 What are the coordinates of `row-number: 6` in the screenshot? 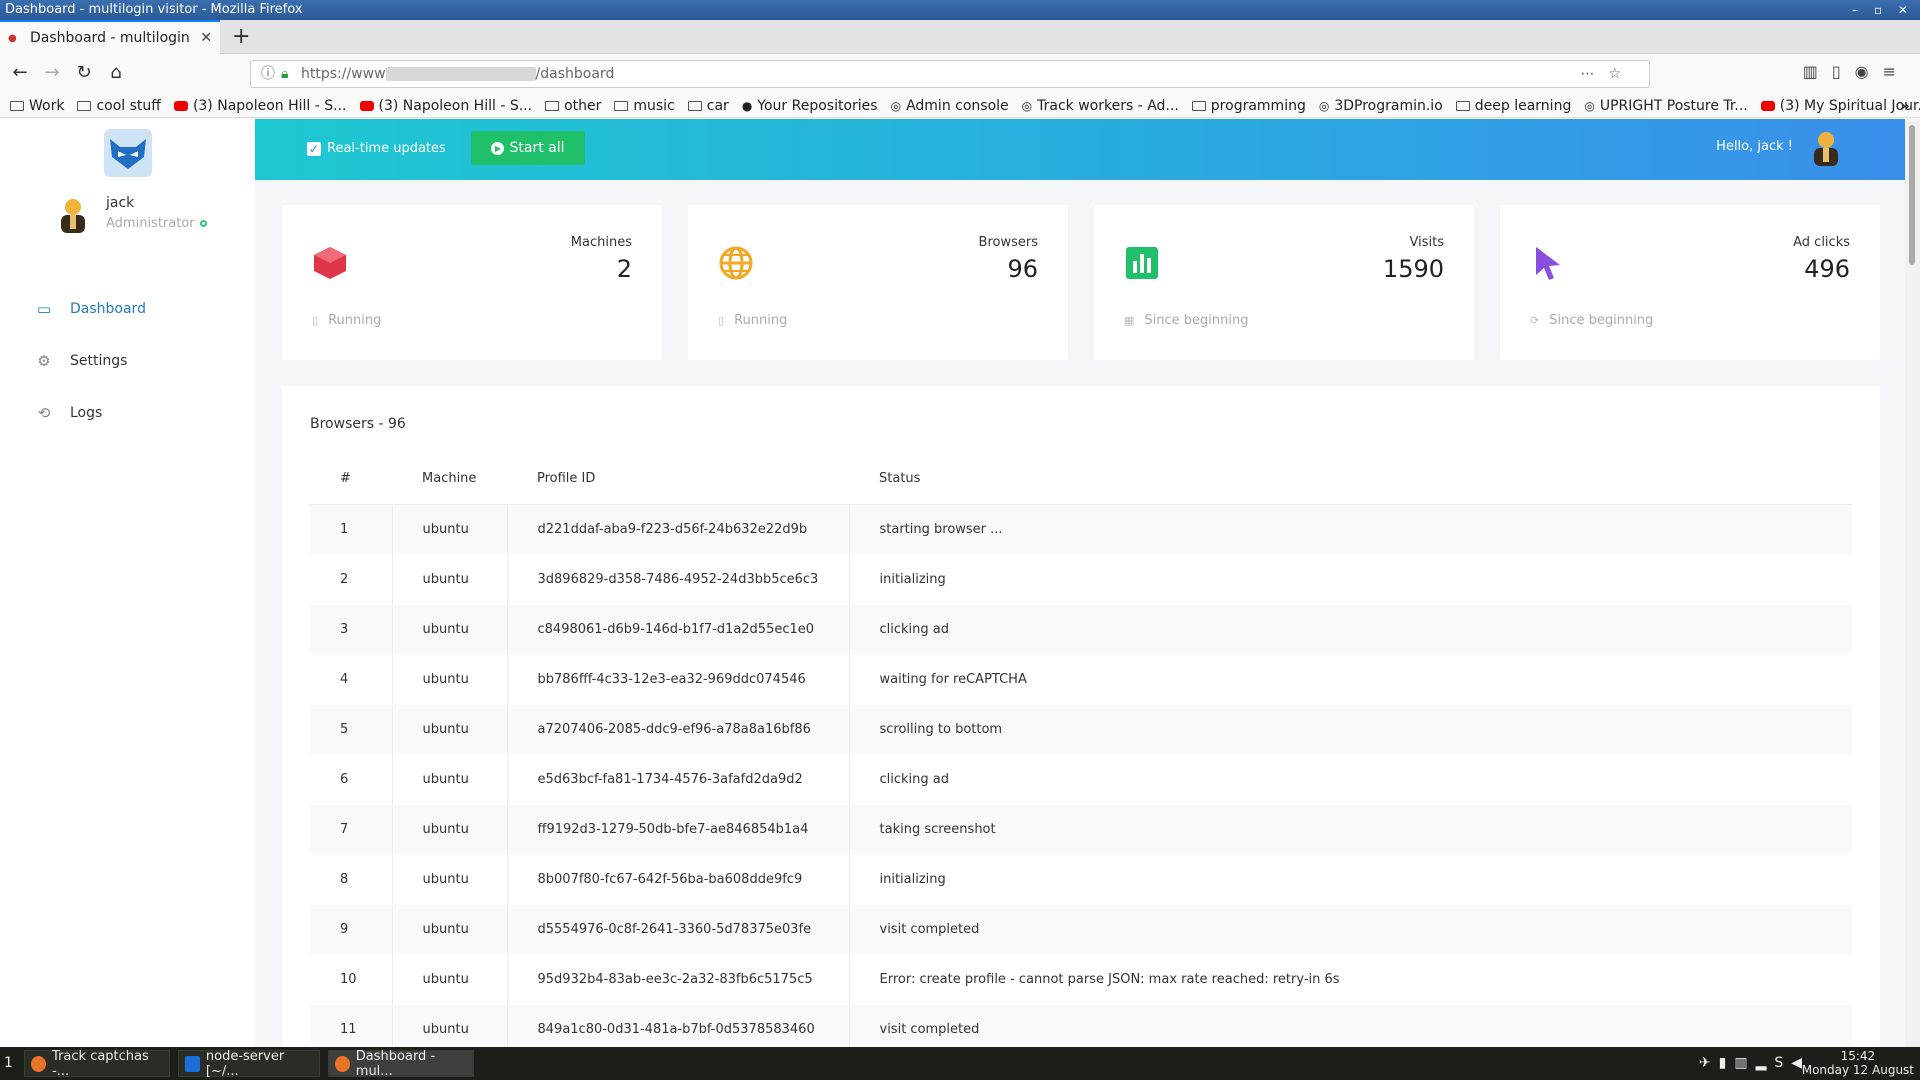 It's located at (351, 779).